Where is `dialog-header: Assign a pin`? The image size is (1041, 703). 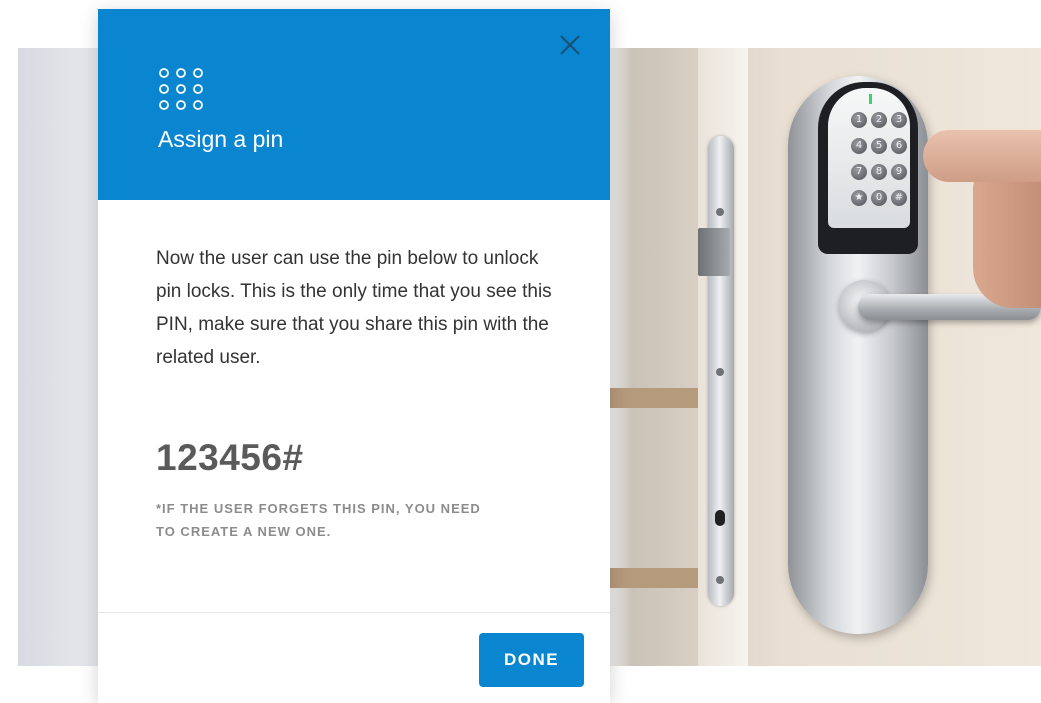 dialog-header: Assign a pin is located at coordinates (354, 104).